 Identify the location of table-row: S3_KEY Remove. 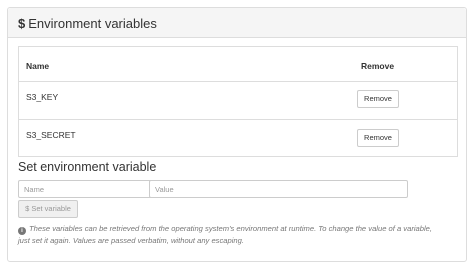
(238, 100).